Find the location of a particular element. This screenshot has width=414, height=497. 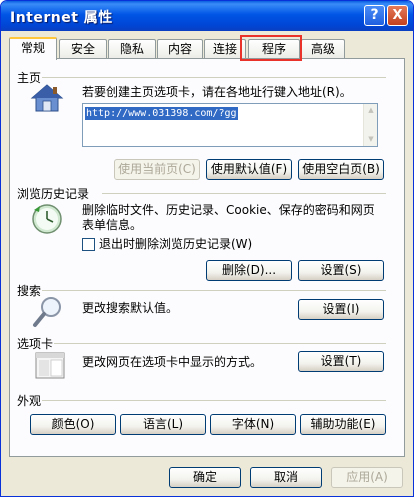

tab-general: 常规 is located at coordinates (33, 48).